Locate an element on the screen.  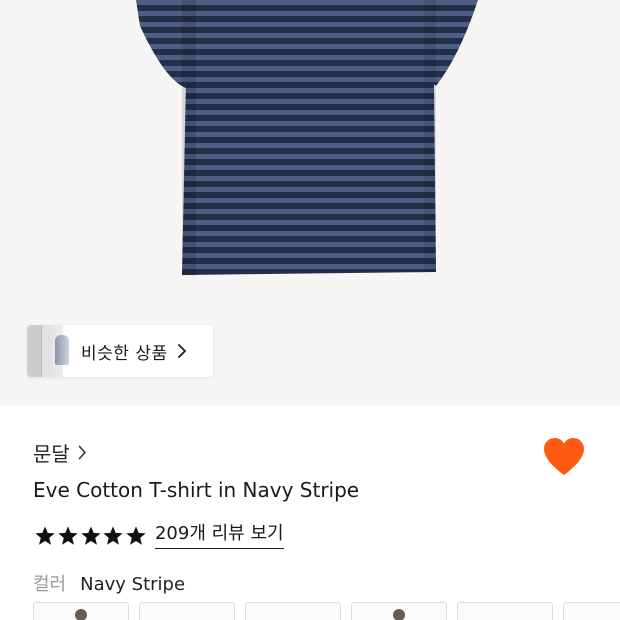
color-swatch-list is located at coordinates (326, 611).